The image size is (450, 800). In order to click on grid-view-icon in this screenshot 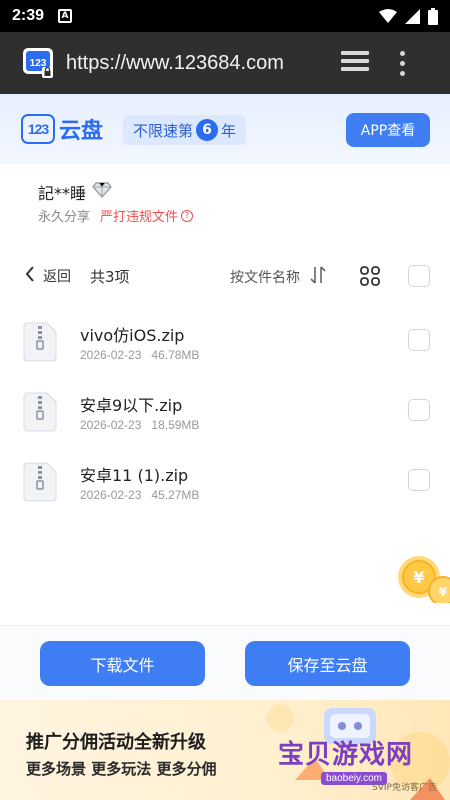, I will do `click(370, 278)`.